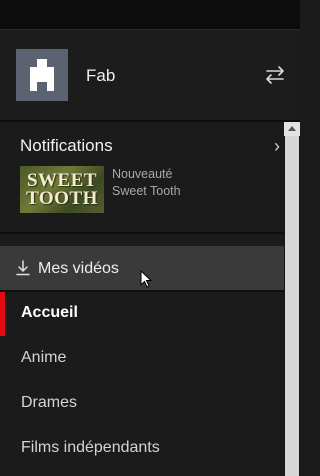 This screenshot has height=476, width=320. Describe the element at coordinates (23, 268) in the screenshot. I see `download-icon` at that location.